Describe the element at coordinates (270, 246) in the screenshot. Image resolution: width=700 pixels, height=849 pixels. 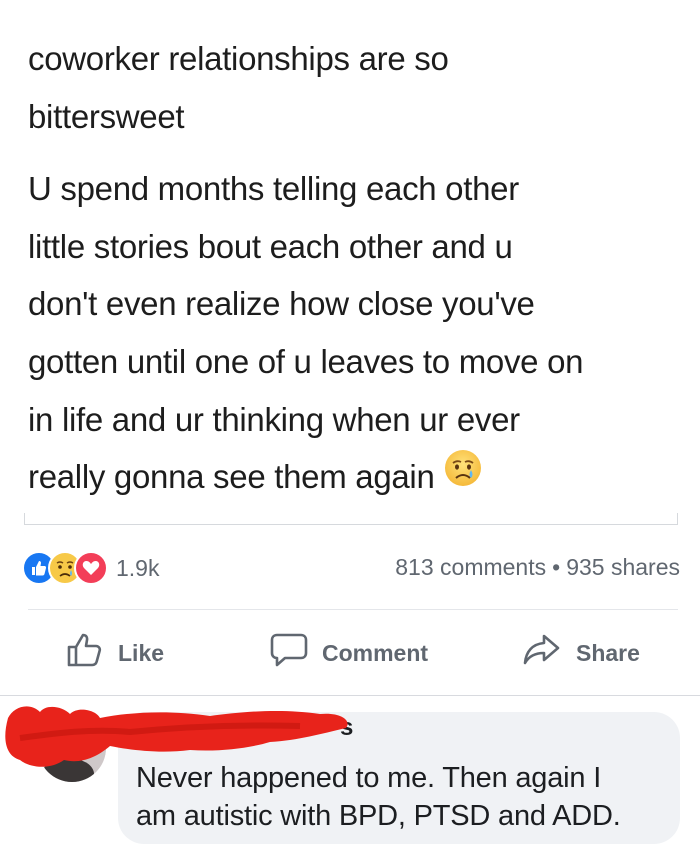
I see `post-body-line: little stories bout each other and u` at that location.